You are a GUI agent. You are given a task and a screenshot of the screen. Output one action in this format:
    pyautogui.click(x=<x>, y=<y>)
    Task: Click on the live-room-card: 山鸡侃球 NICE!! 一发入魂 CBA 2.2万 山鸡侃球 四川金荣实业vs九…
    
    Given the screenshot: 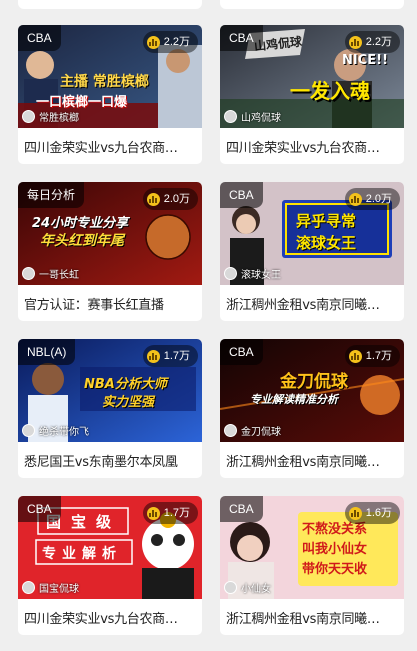 What is the action you would take?
    pyautogui.click(x=312, y=94)
    